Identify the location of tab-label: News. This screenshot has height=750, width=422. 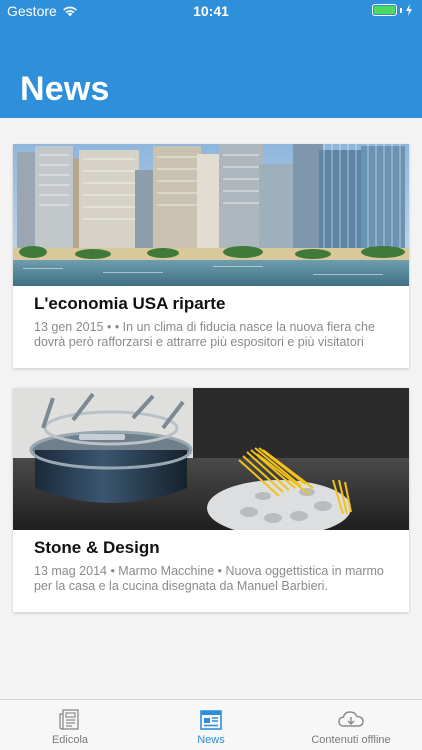
(211, 740).